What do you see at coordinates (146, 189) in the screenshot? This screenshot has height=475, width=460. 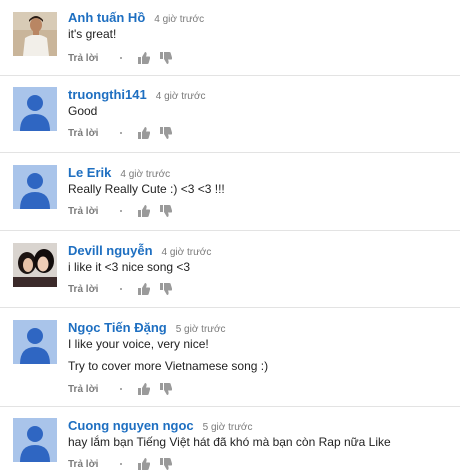 I see `comment-text: Really Really Cute :) <3 <3 !!!` at bounding box center [146, 189].